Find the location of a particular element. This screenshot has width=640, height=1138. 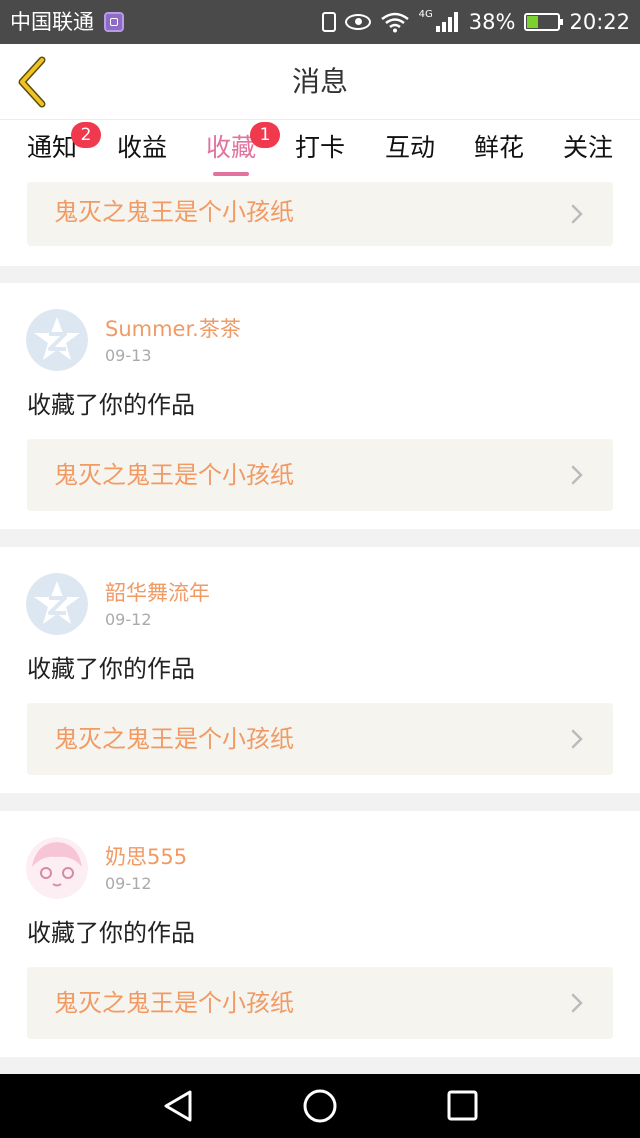

tab-following: 关注 is located at coordinates (588, 155).